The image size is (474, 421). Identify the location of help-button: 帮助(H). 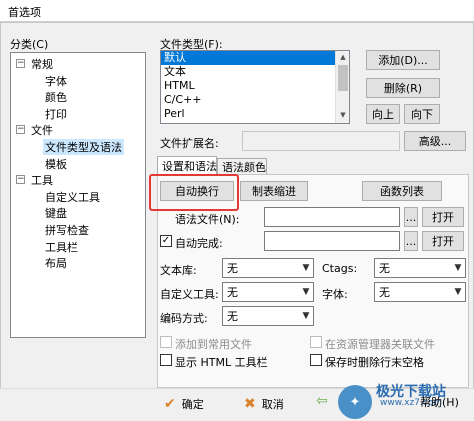
(439, 402).